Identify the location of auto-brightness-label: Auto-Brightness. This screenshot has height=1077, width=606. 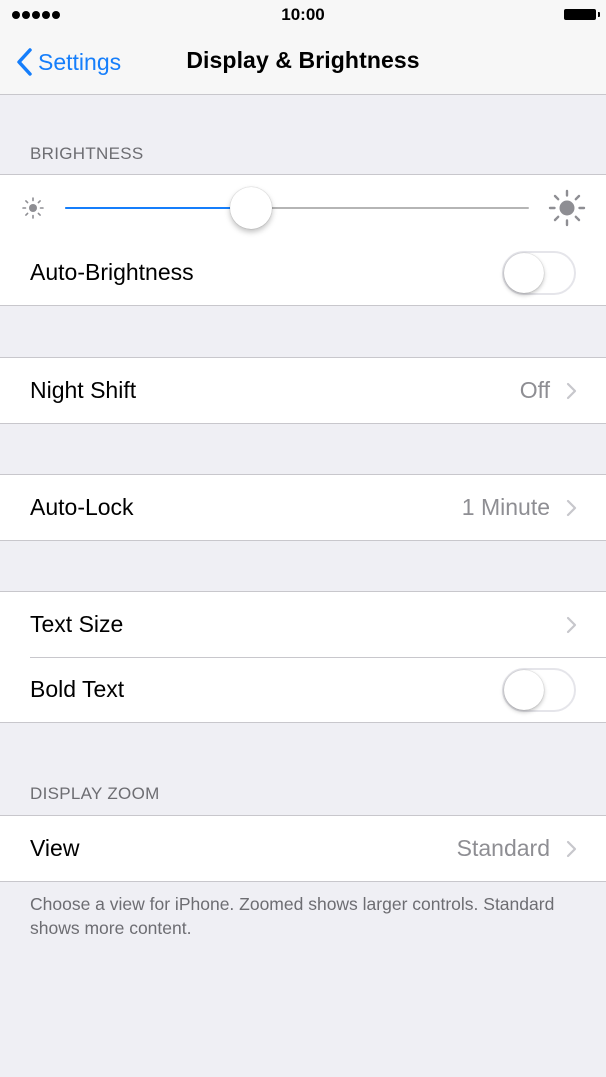
(112, 272).